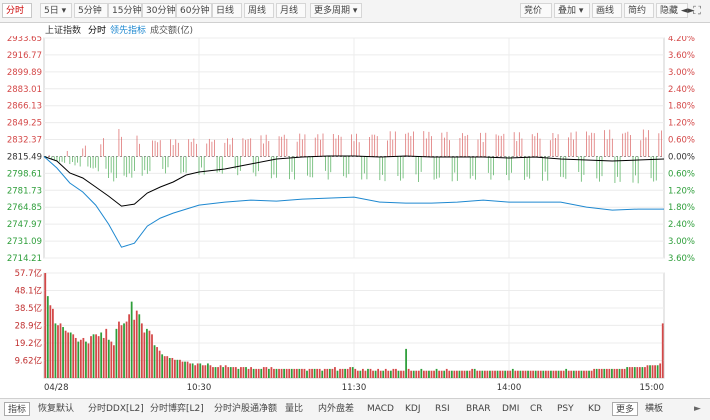  Describe the element at coordinates (355, 29) in the screenshot. I see `chart-subheader: 上证指数 分时 领先指标 成交额(亿)` at that location.